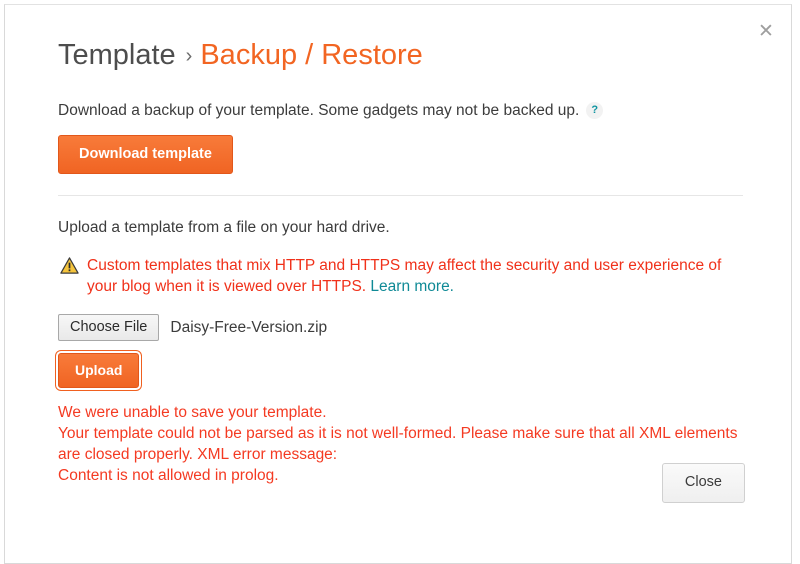 The width and height of the screenshot is (800, 564). I want to click on help-icon: ?, so click(595, 110).